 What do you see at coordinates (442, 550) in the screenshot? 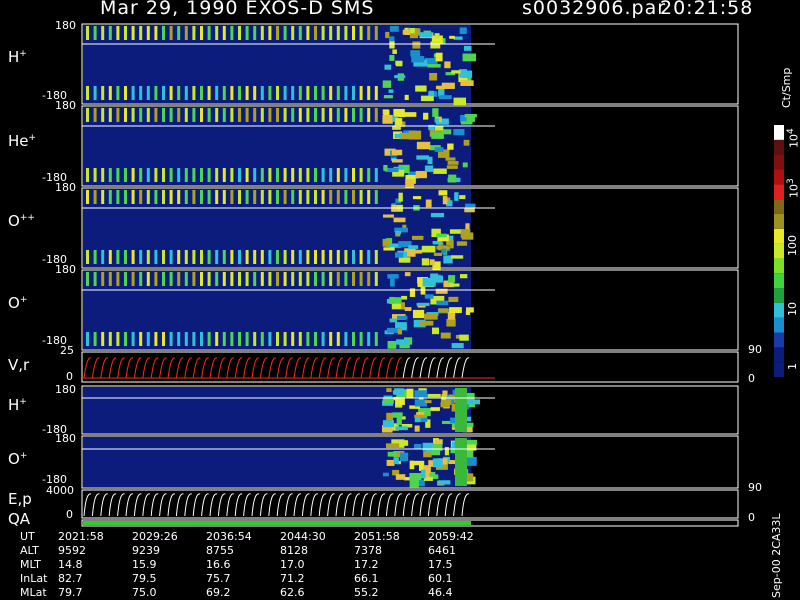
I see `table-cell: 6461` at bounding box center [442, 550].